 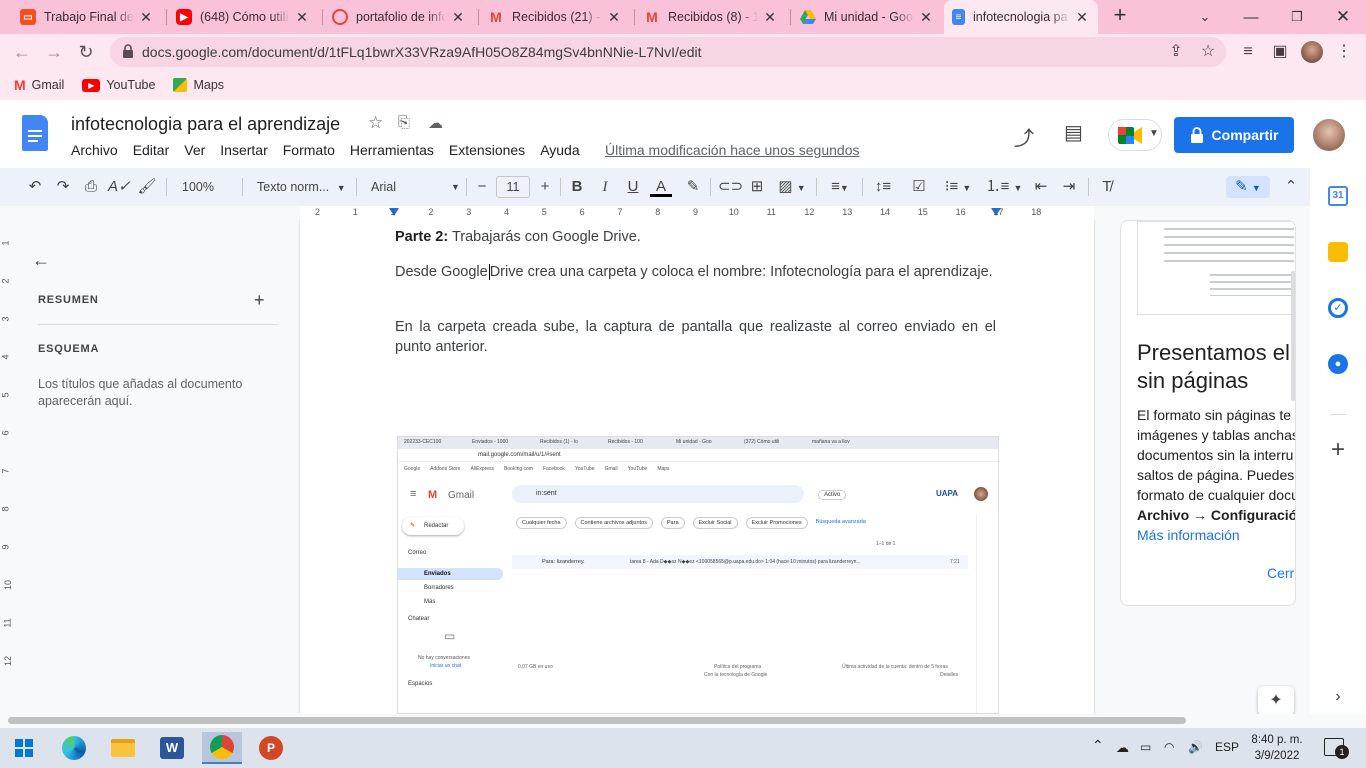 I want to click on font-select: Arial ▼, so click(x=416, y=187).